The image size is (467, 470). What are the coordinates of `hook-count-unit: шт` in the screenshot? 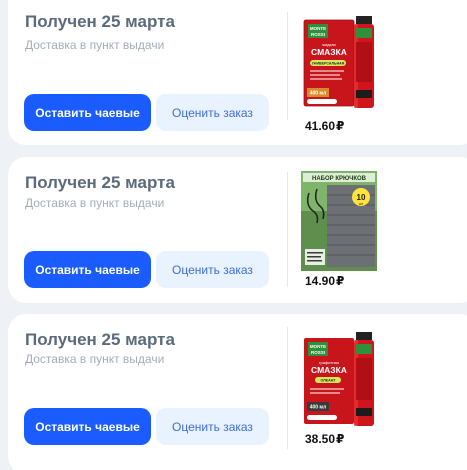 It's located at (361, 204).